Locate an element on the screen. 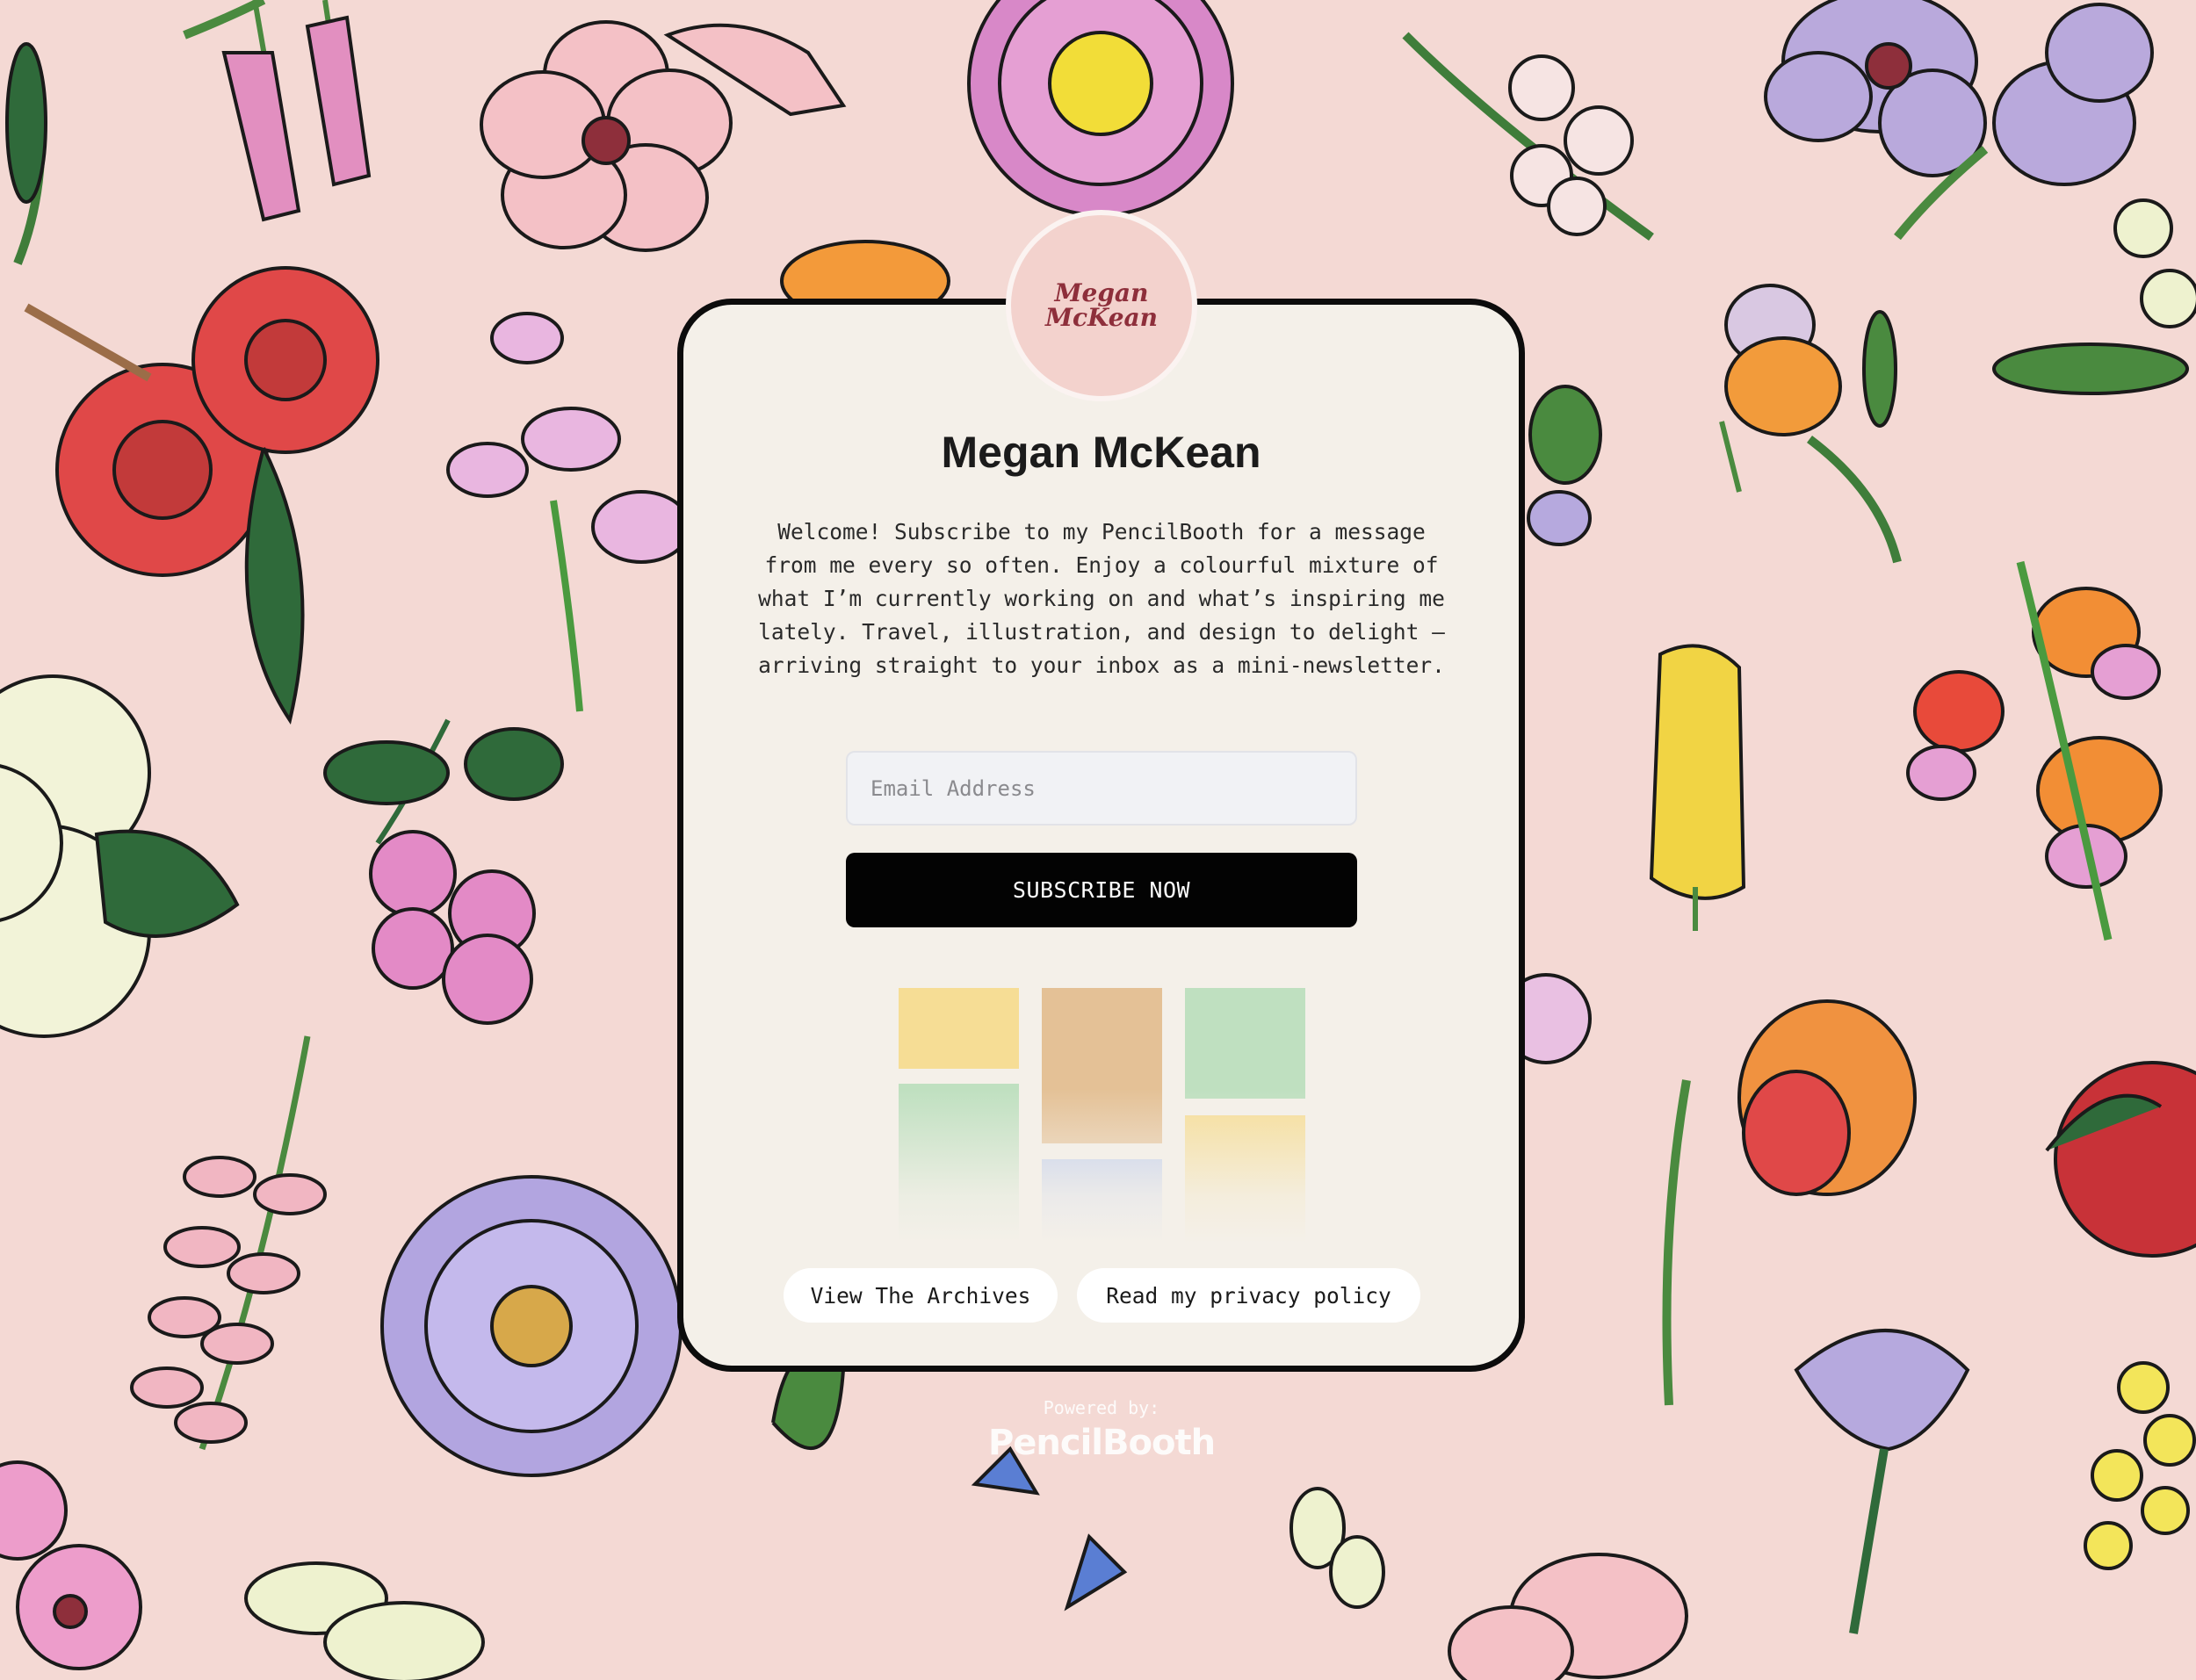 The width and height of the screenshot is (2196, 1680). privacy-policy-link: Read my privacy policy is located at coordinates (1248, 1295).